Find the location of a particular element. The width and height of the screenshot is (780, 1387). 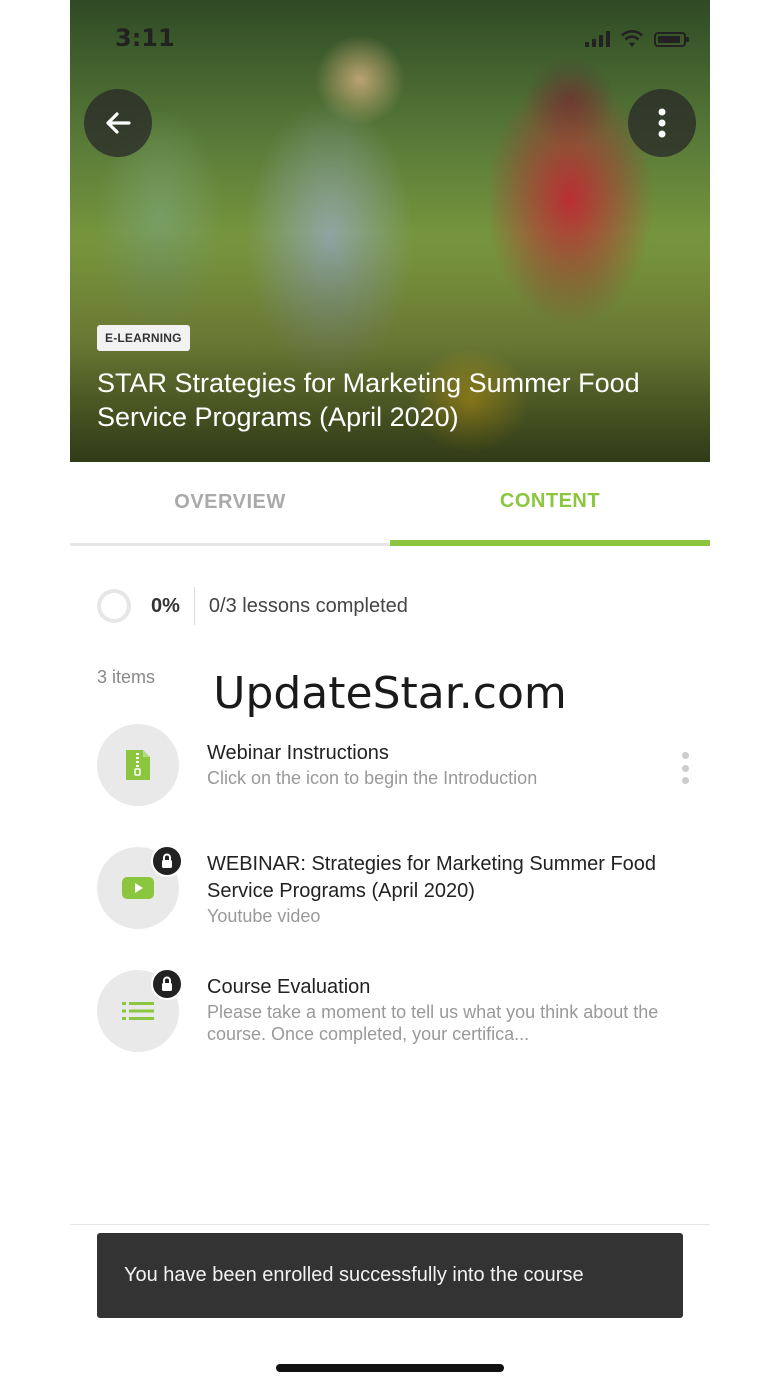

watermark: UpdateStar.com is located at coordinates (390, 693).